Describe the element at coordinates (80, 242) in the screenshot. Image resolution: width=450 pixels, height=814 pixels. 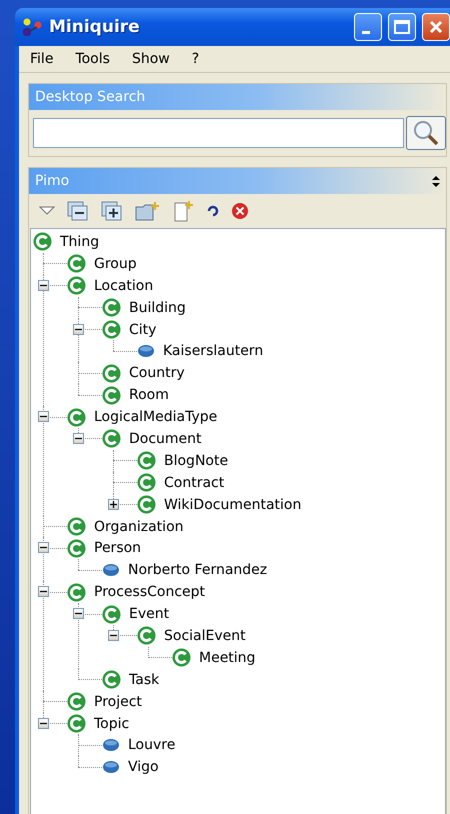
I see `tree-item: Thing` at that location.